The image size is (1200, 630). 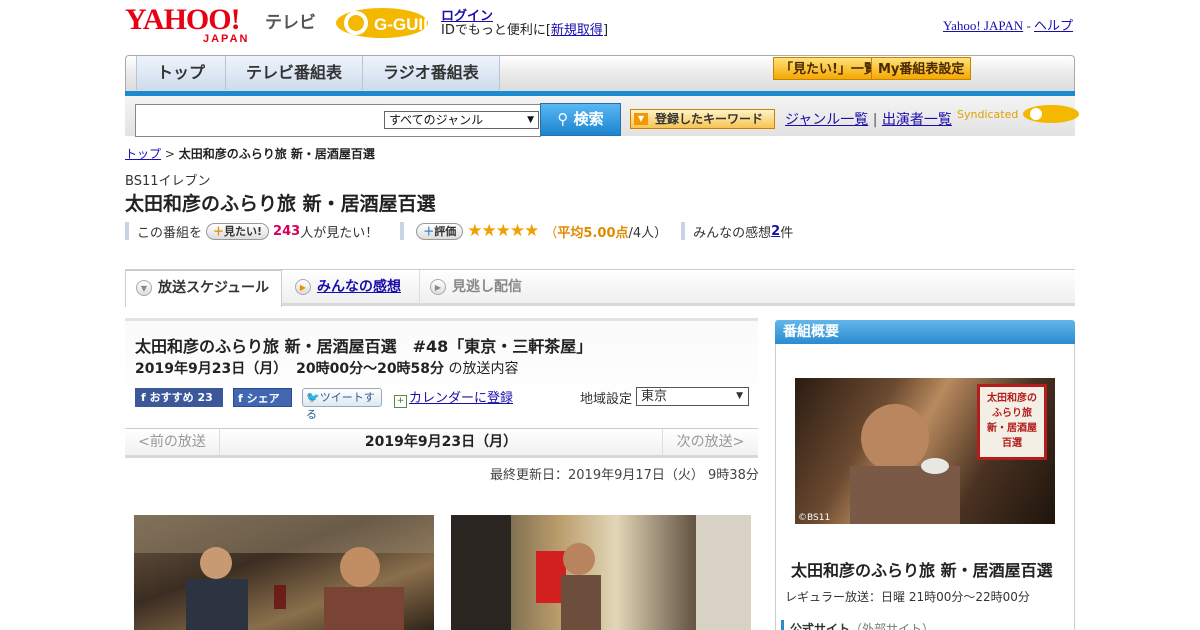 I want to click on region-label: 地域設定, so click(x=606, y=399).